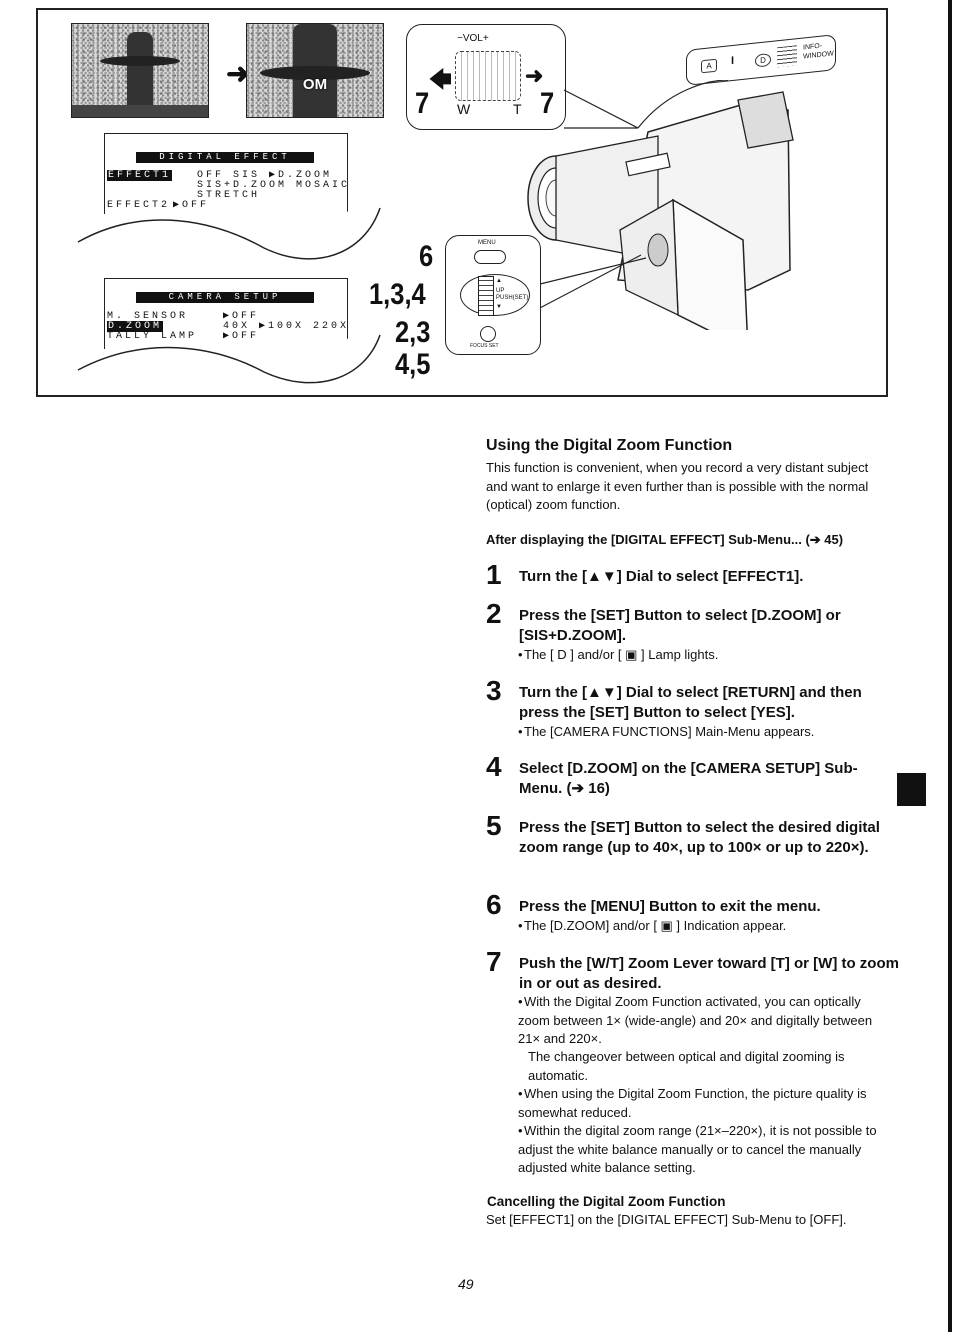 This screenshot has height=1332, width=954. I want to click on step-number: 3, so click(494, 690).